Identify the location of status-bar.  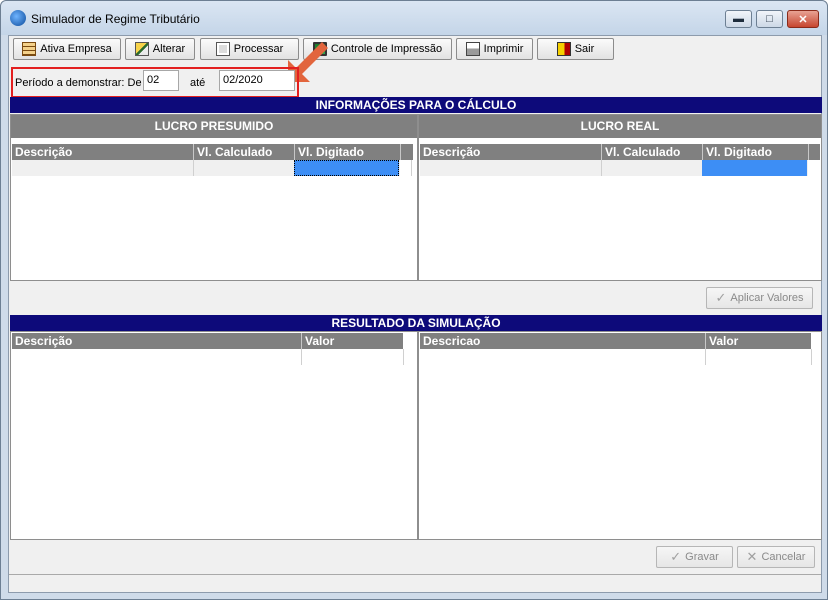
(415, 583).